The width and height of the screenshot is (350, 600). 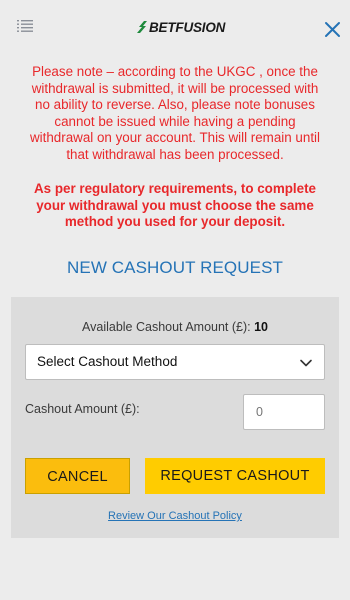 What do you see at coordinates (235, 476) in the screenshot?
I see `request-cashout-button: REQUEST CASHOUT` at bounding box center [235, 476].